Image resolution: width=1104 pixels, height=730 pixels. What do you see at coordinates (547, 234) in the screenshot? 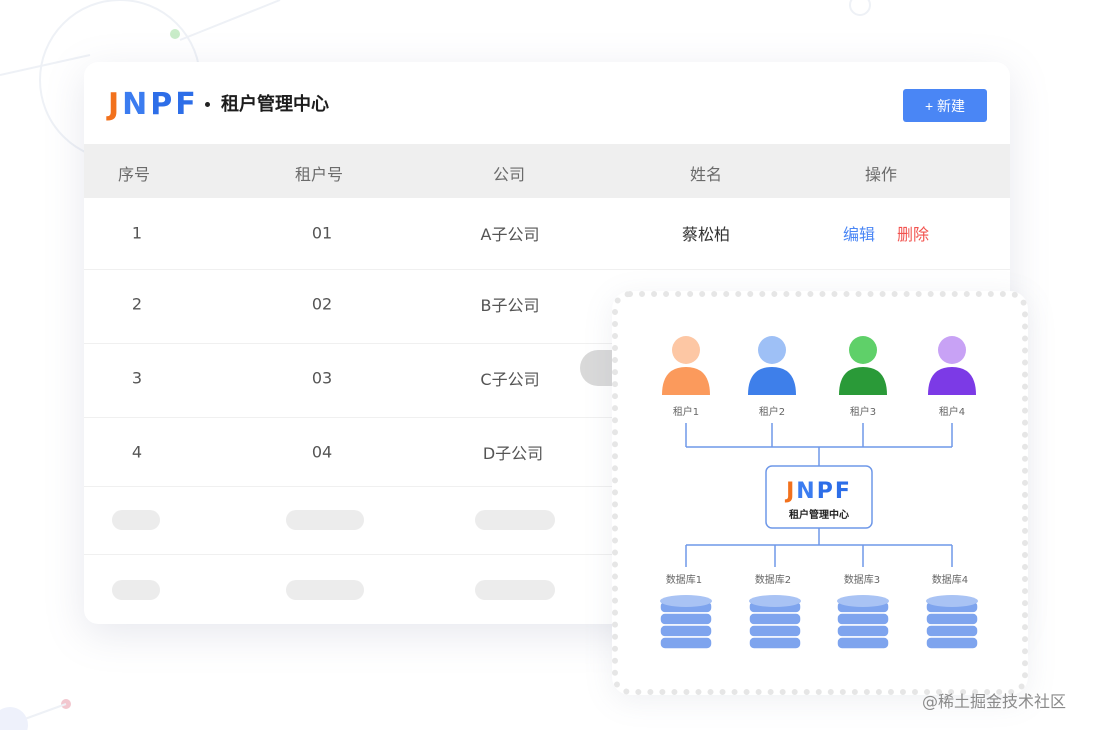
I see `table-row: 1 01 A子公司 蔡松柏 编辑 删除` at bounding box center [547, 234].